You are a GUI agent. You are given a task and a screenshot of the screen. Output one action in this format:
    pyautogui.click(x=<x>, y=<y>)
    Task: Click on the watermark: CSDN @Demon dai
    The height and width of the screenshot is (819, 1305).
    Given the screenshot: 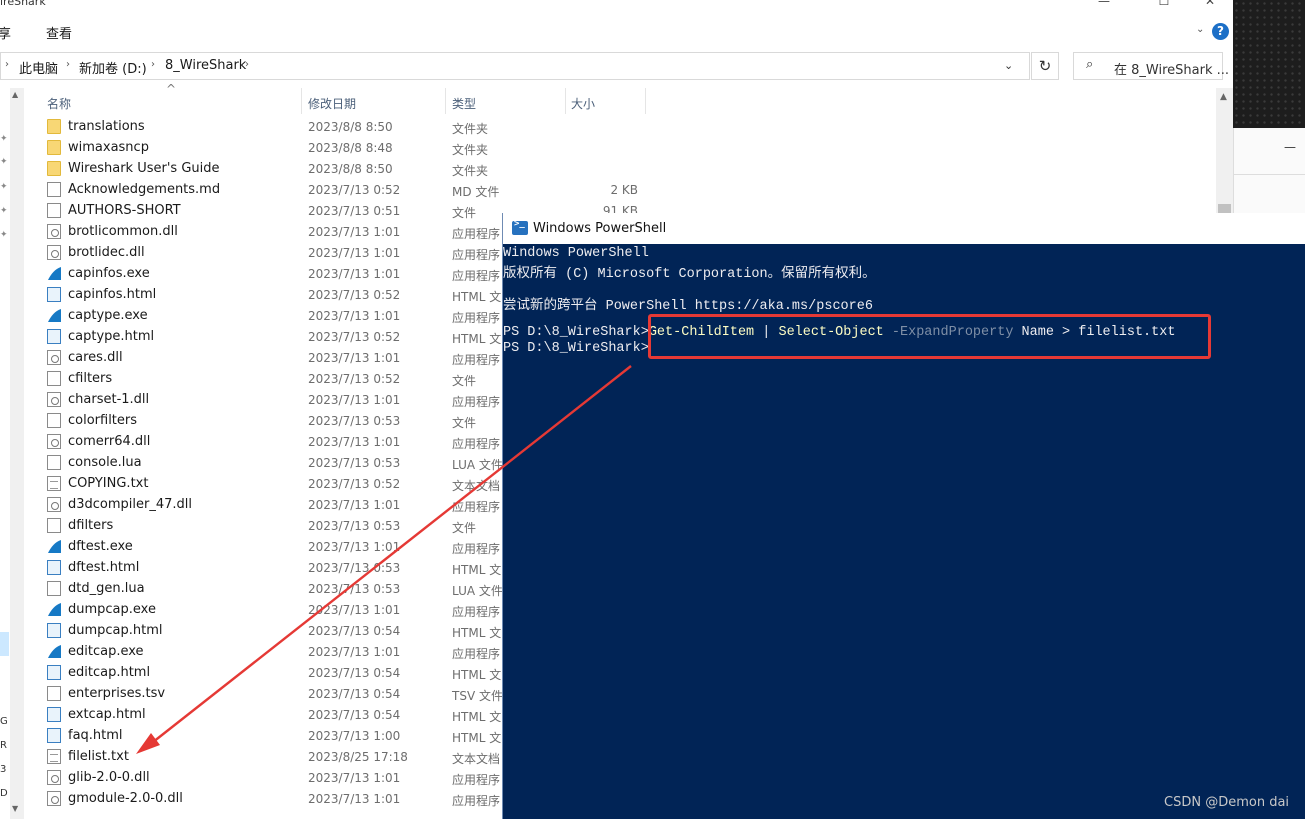 What is the action you would take?
    pyautogui.click(x=1227, y=802)
    